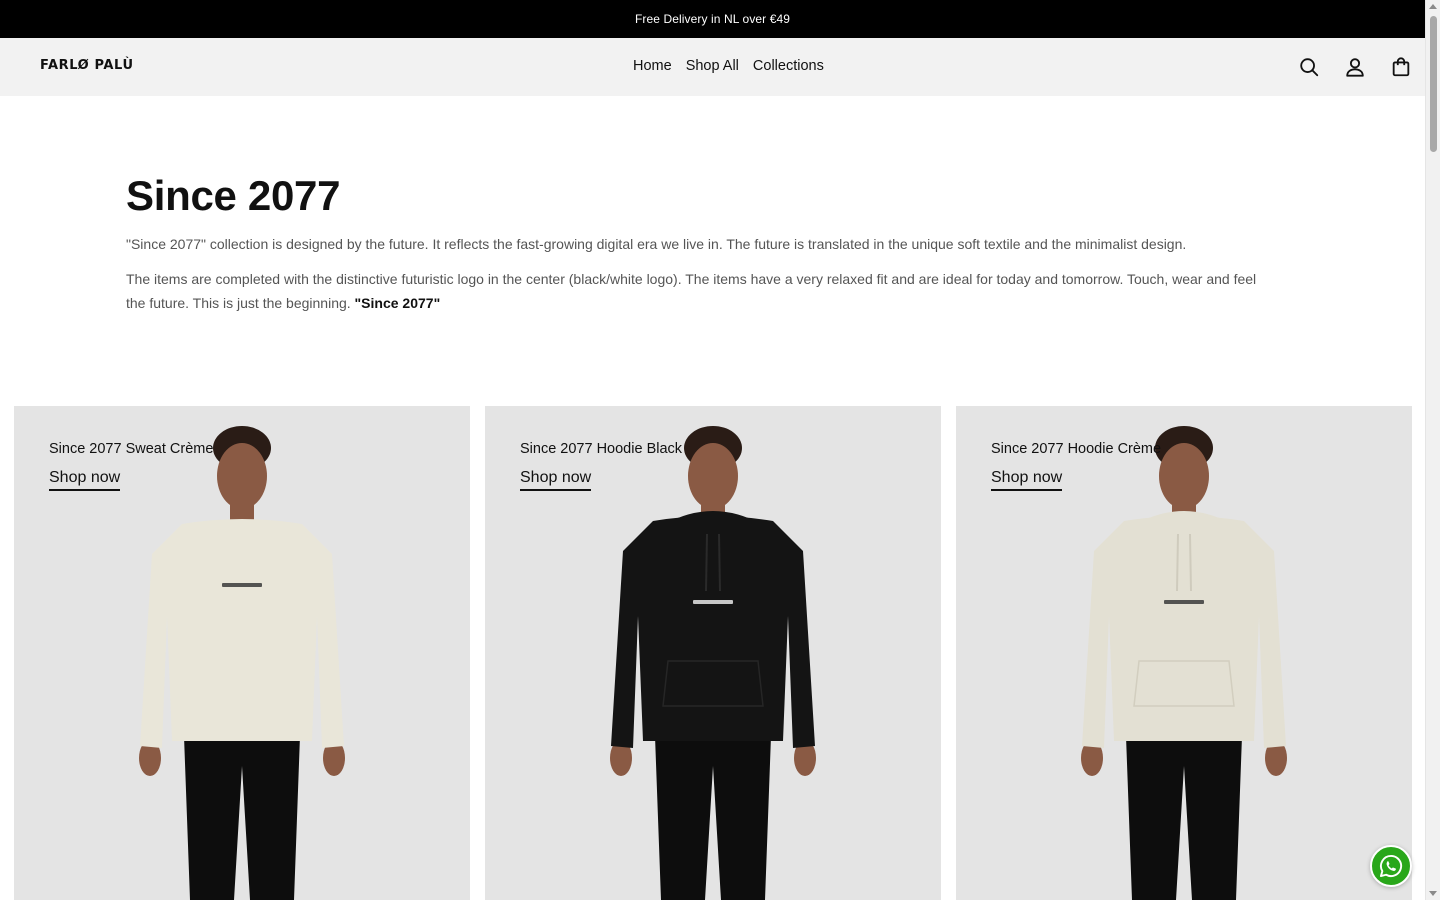 The height and width of the screenshot is (900, 1440). What do you see at coordinates (788, 66) in the screenshot?
I see `nav-collections: Collections` at bounding box center [788, 66].